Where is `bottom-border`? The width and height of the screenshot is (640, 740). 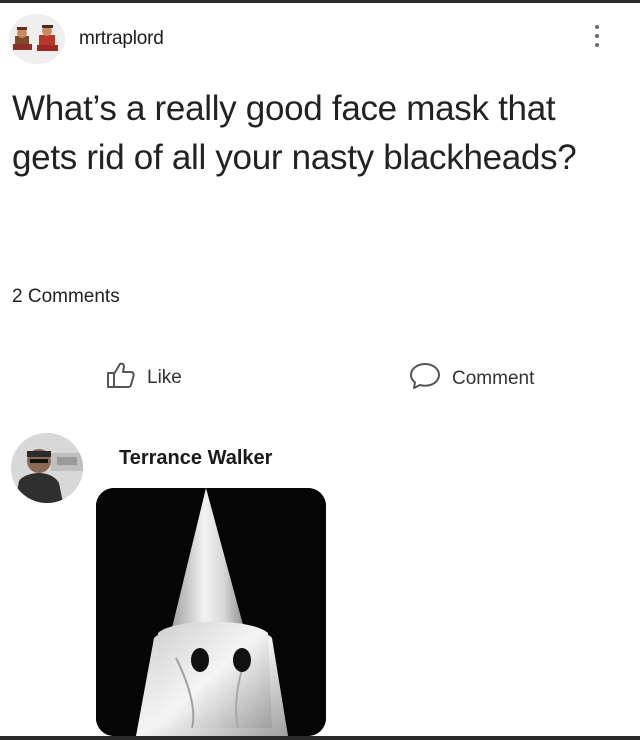 bottom-border is located at coordinates (320, 738).